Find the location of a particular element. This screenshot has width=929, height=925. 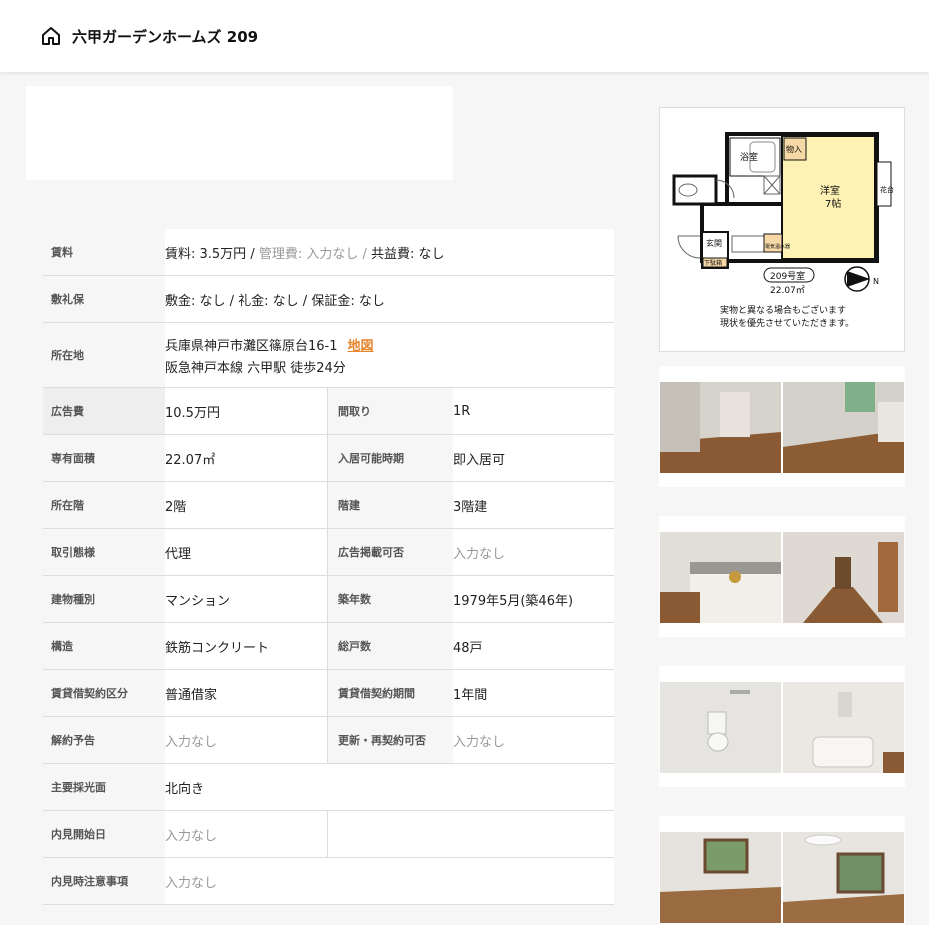

fp-room-number: 209号室 is located at coordinates (787, 276).